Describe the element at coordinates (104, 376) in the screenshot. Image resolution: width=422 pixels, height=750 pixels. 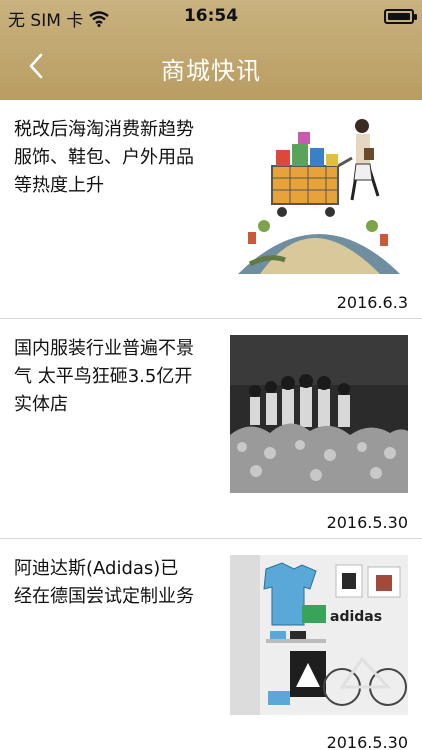
I see `news-title: 国内服装行业普遍不景气 太平鸟狂砸3.5亿开实体店` at that location.